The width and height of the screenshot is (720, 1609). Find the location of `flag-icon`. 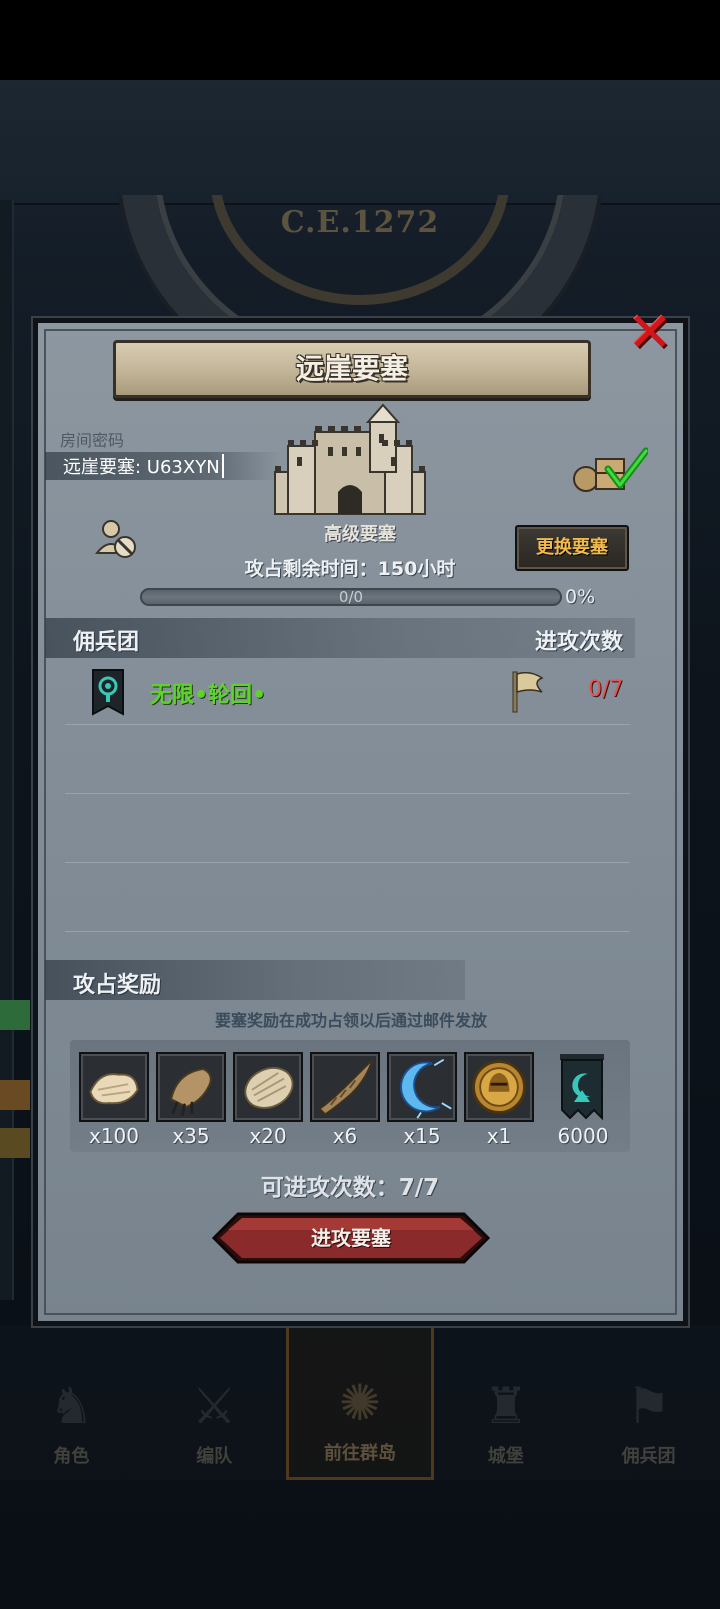

flag-icon is located at coordinates (528, 692).